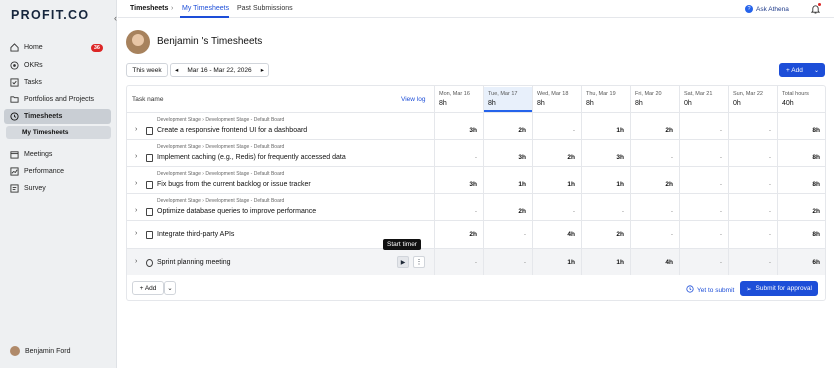 Image resolution: width=834 pixels, height=368 pixels. I want to click on column-header: Mon, Mar 16 8h, so click(458, 99).